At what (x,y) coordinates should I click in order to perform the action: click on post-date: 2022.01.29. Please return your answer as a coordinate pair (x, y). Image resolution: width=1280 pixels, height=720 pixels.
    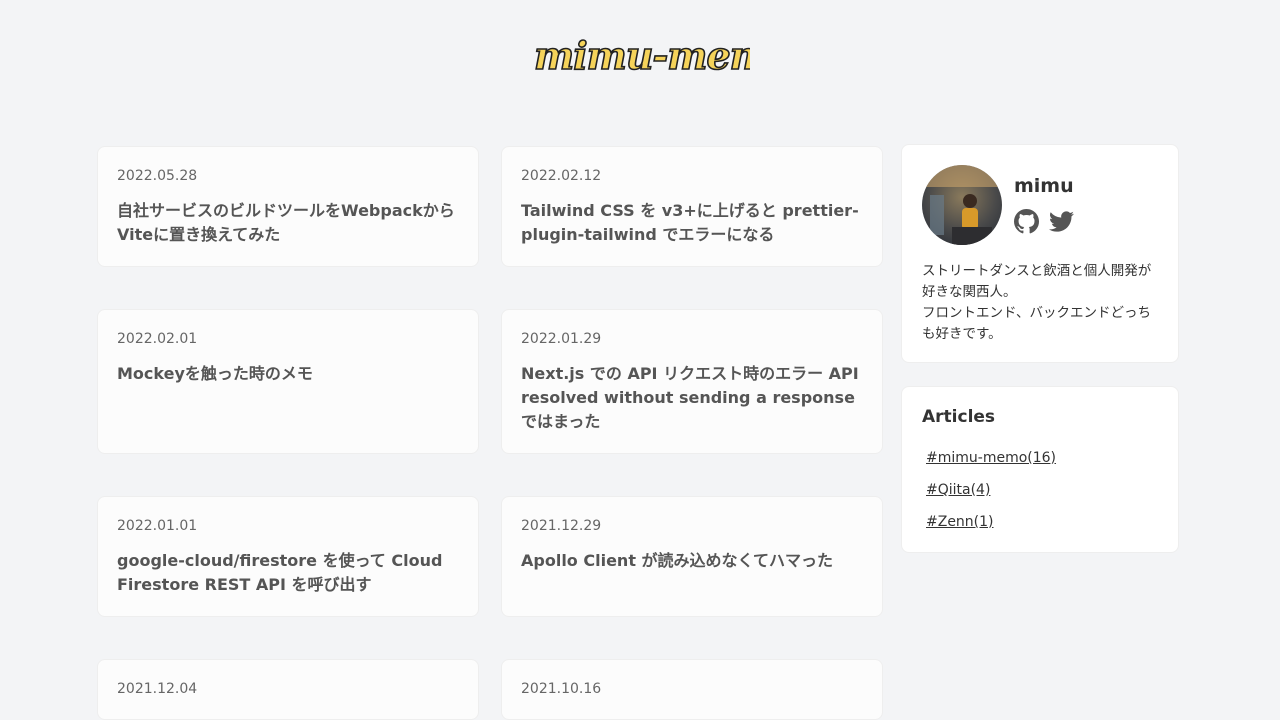
    Looking at the image, I should click on (561, 339).